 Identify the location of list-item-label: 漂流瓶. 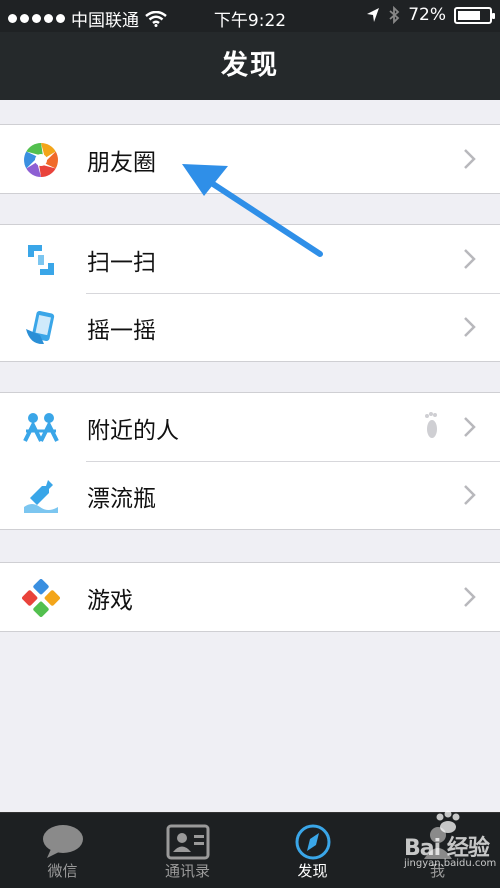
(121, 499).